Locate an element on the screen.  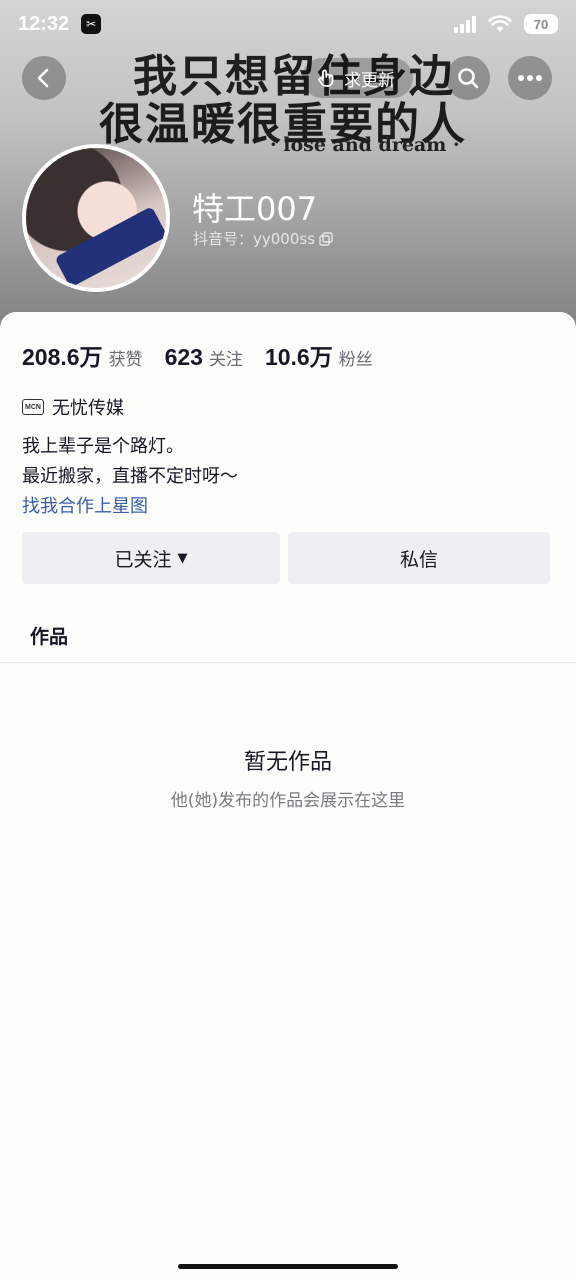
followed-button: 已关注 ▼ is located at coordinates (151, 558).